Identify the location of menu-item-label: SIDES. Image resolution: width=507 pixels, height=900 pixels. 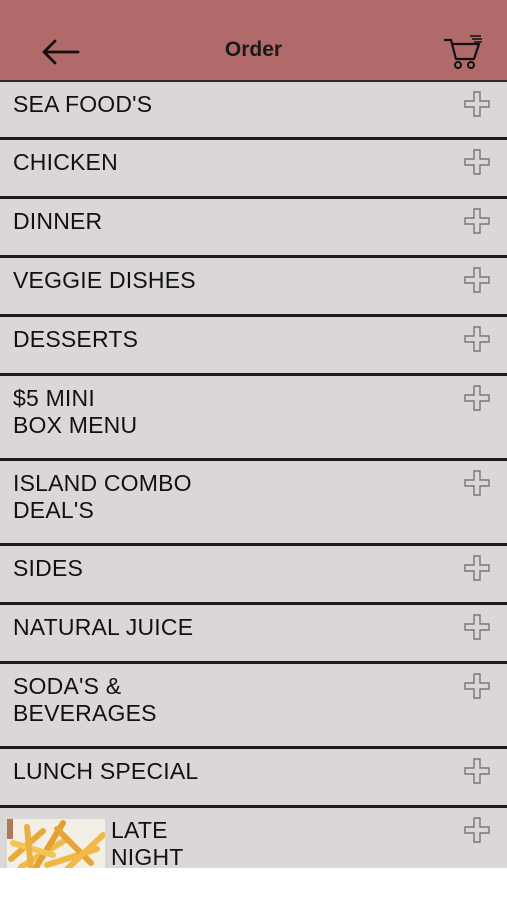
(48, 568).